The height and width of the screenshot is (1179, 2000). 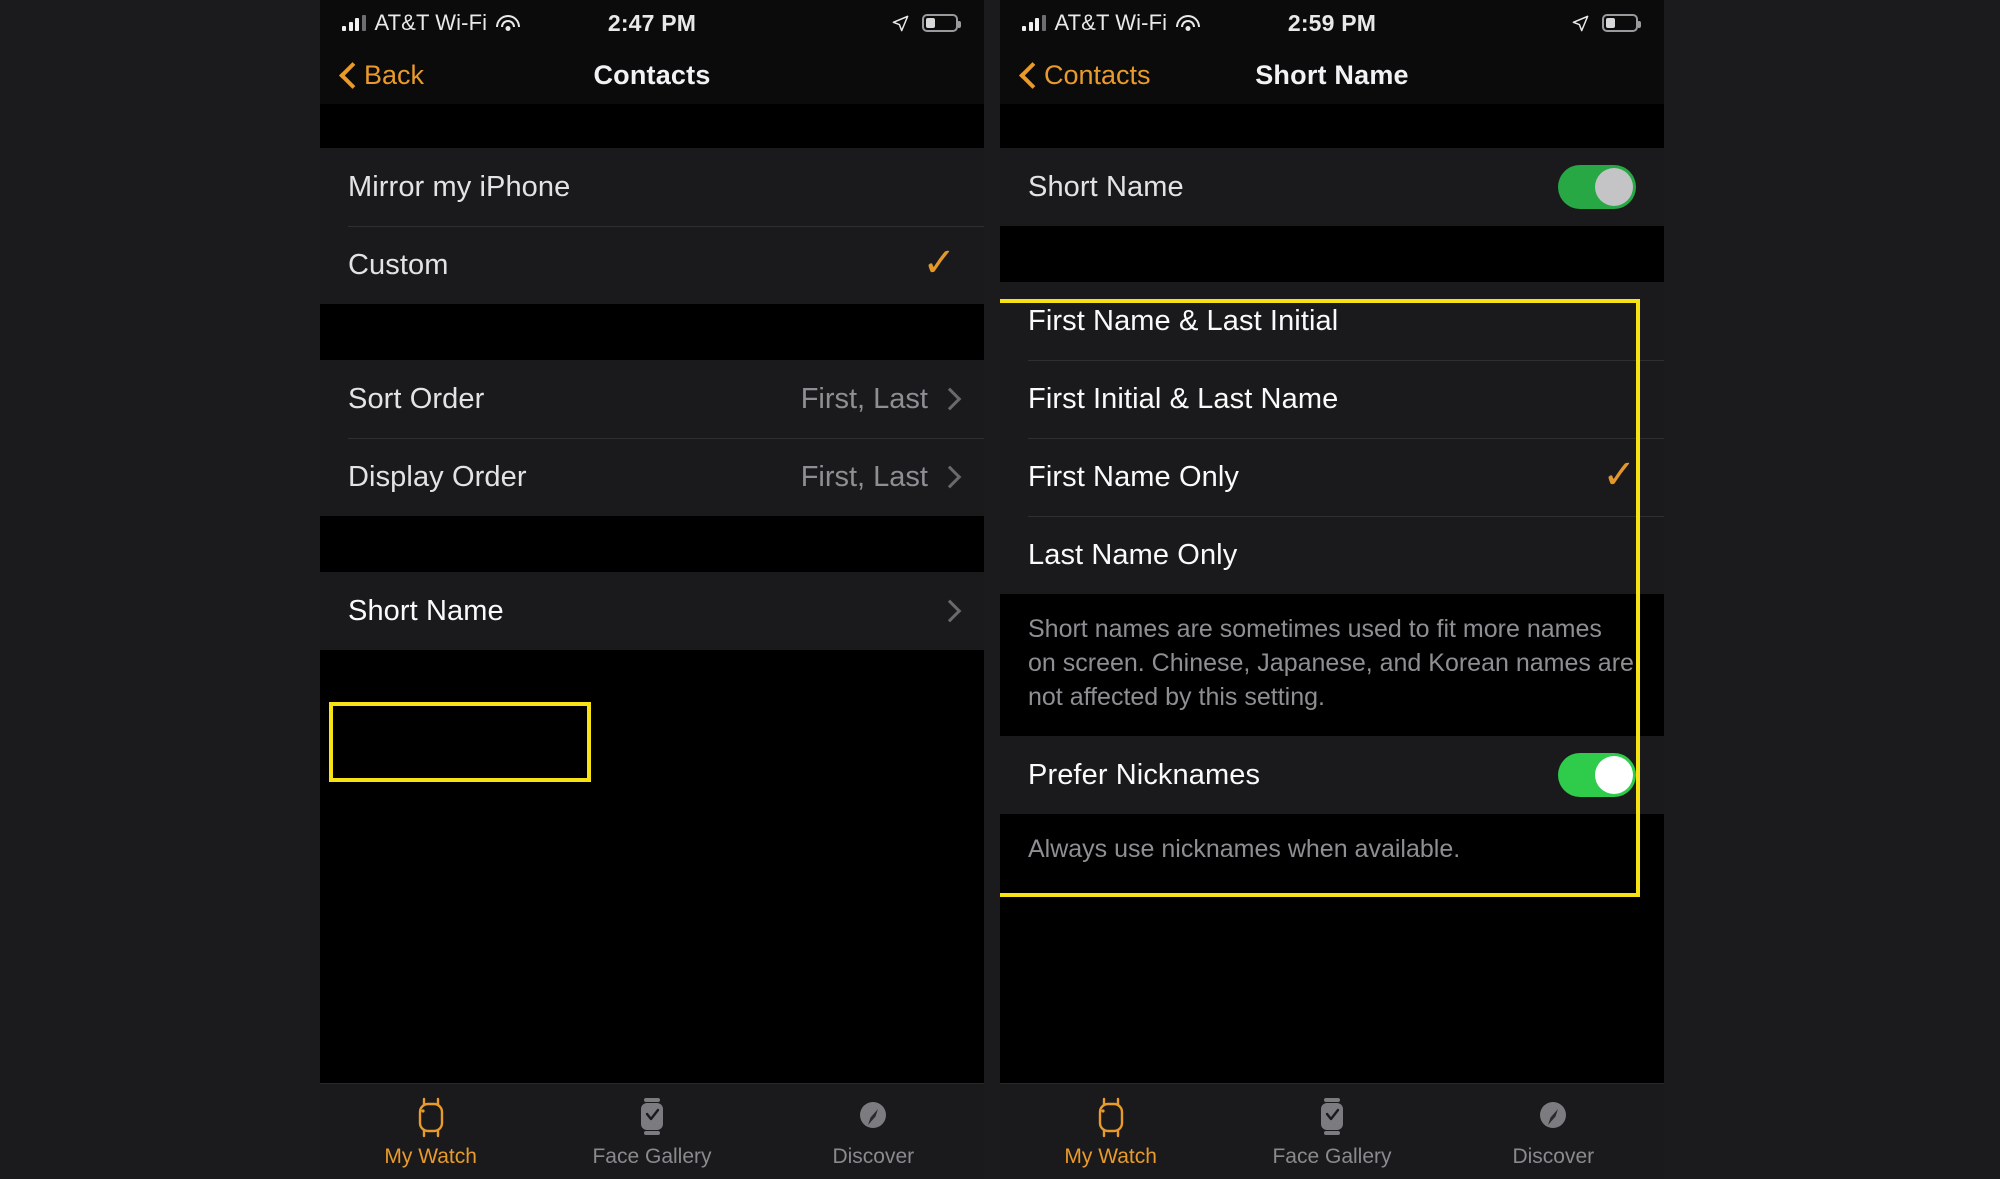 What do you see at coordinates (460, 742) in the screenshot?
I see `highlight-box-short-name` at bounding box center [460, 742].